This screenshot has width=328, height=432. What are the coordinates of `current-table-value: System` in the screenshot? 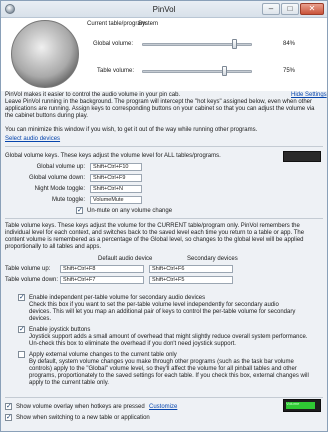 It's located at (148, 24).